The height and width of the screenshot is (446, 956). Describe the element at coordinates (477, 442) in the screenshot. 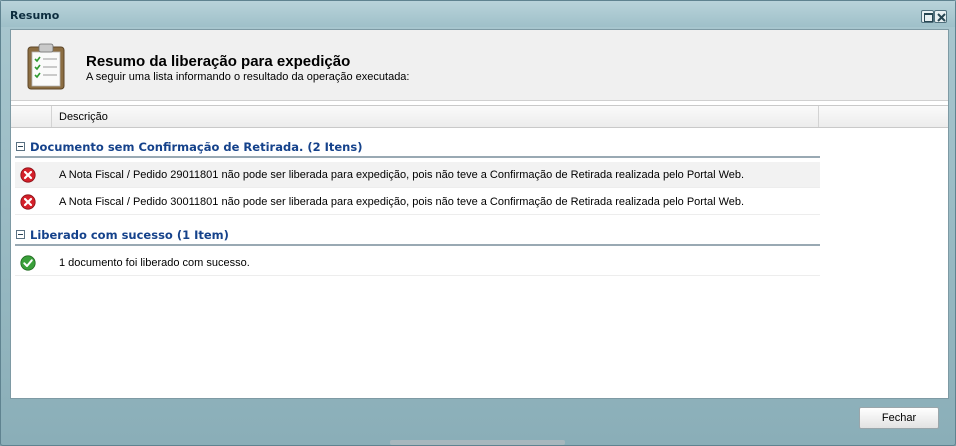

I see `resize-handle` at that location.